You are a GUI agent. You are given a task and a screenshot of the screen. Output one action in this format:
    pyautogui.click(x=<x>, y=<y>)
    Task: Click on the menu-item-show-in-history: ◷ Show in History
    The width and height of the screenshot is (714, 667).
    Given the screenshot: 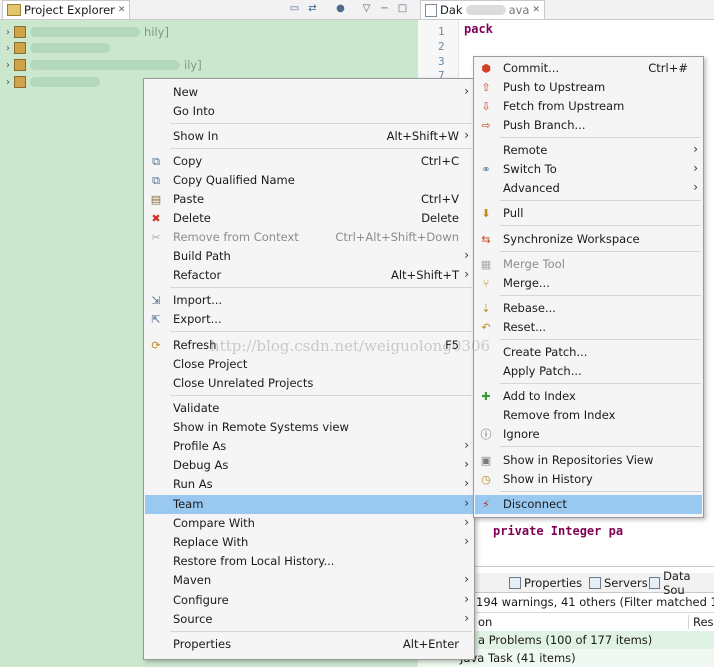 What is the action you would take?
    pyautogui.click(x=588, y=479)
    